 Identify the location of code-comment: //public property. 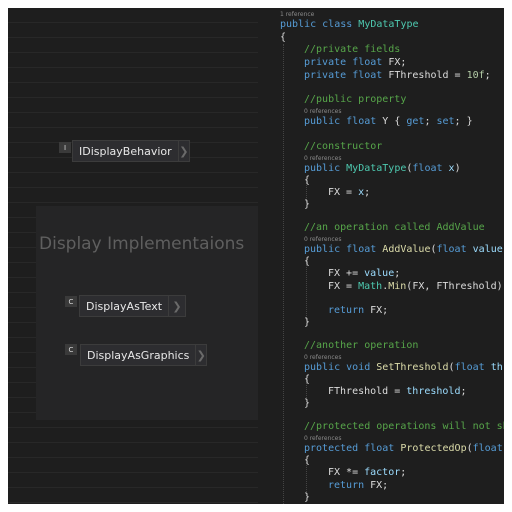
(355, 99).